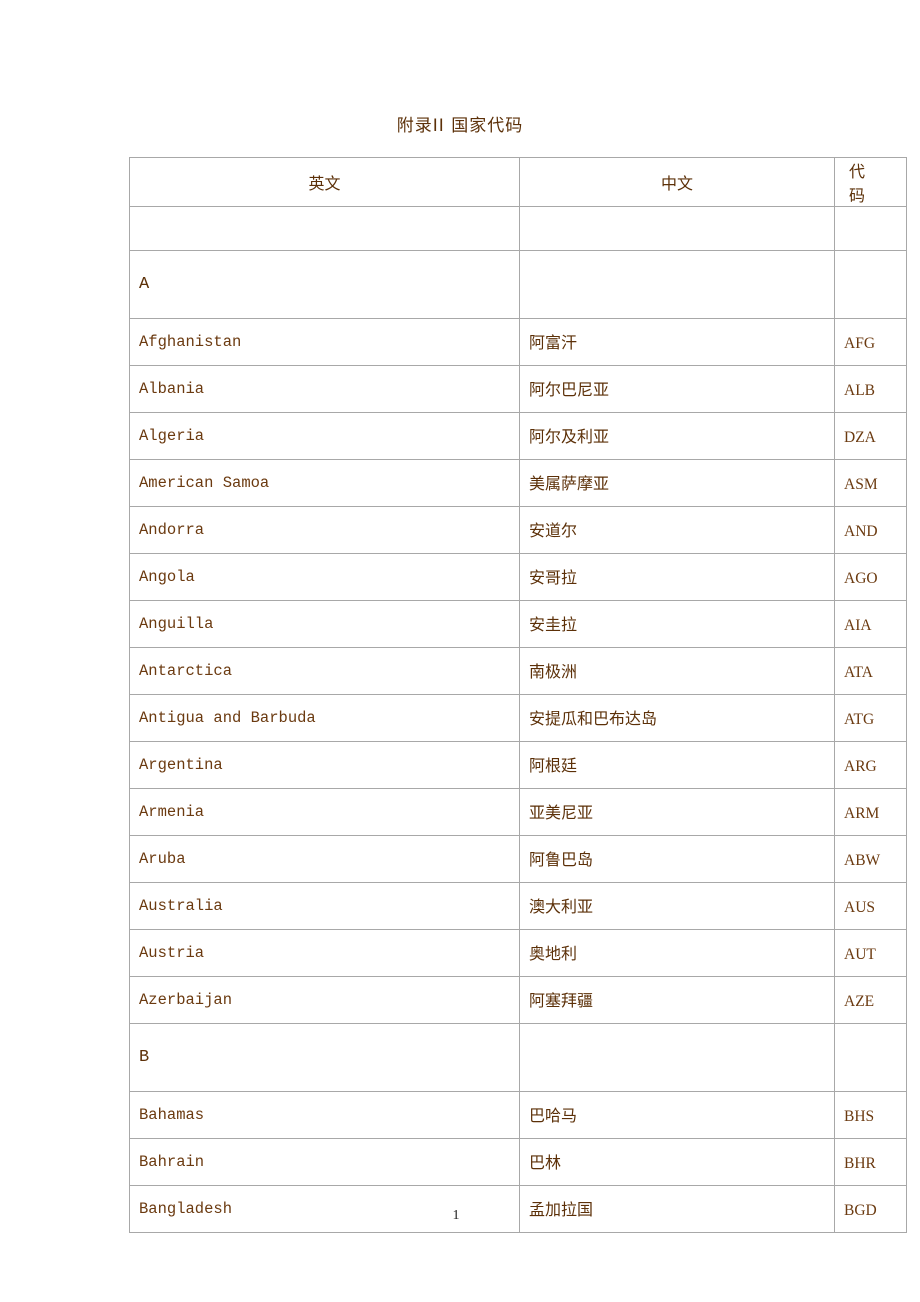 This screenshot has height=1302, width=920. Describe the element at coordinates (677, 577) in the screenshot. I see `country-chinese-name: 安哥拉` at that location.